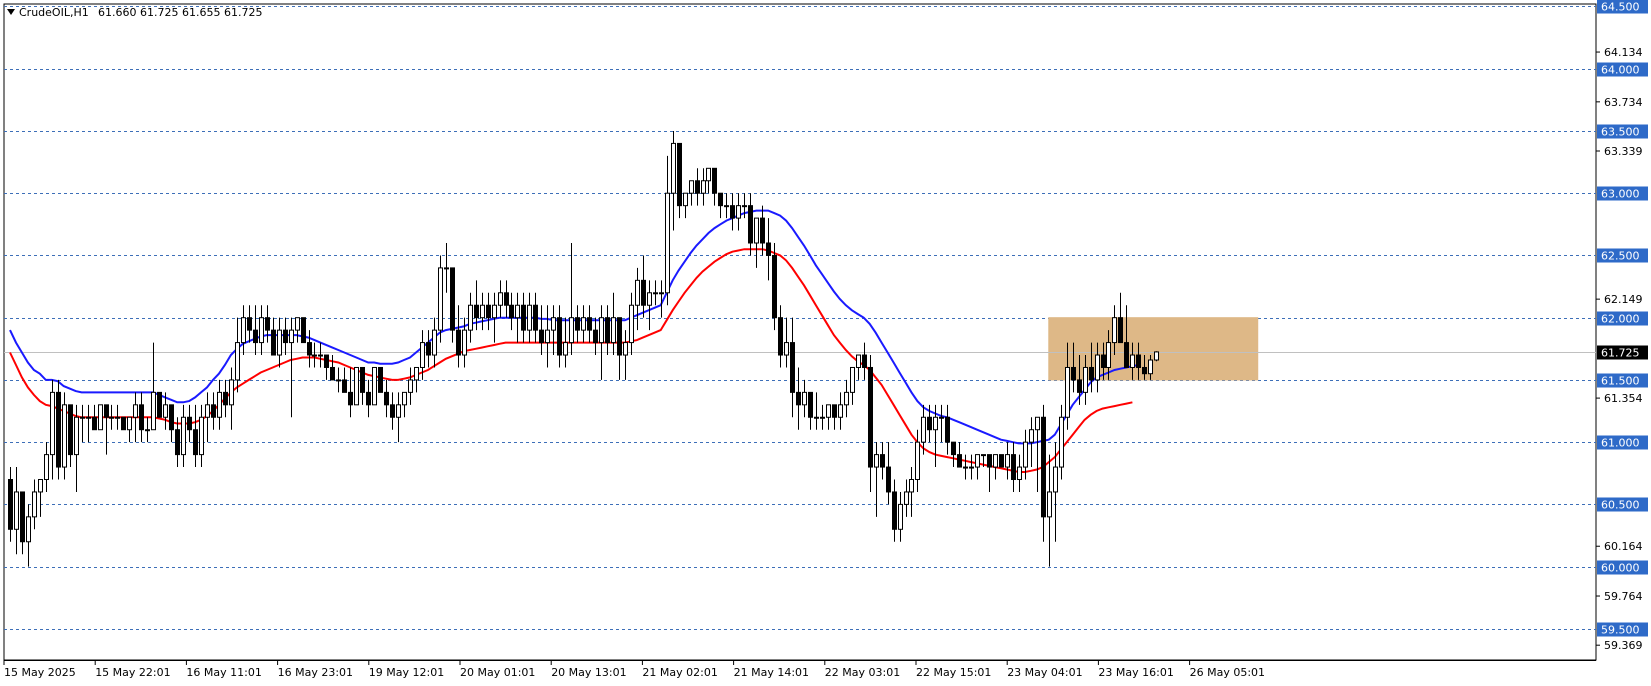 The image size is (1651, 686). I want to click on symbol-label: CrudeOIL,H1, so click(54, 12).